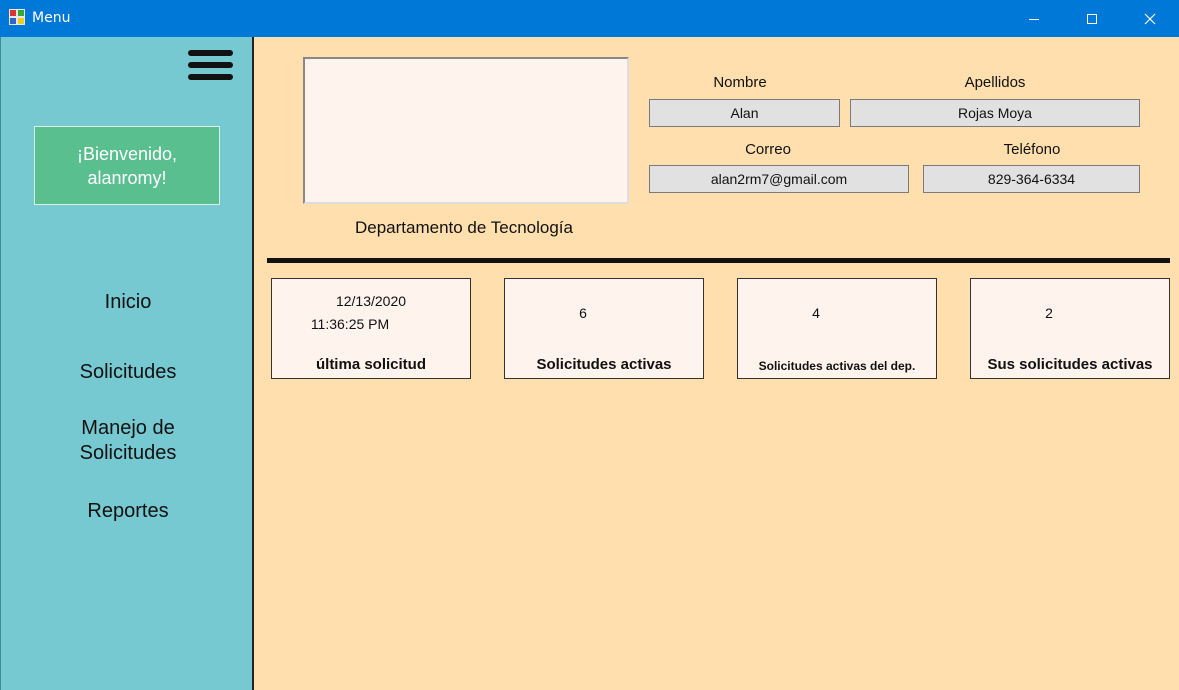  I want to click on correo-field: alan2rm7@gmail.com, so click(779, 179).